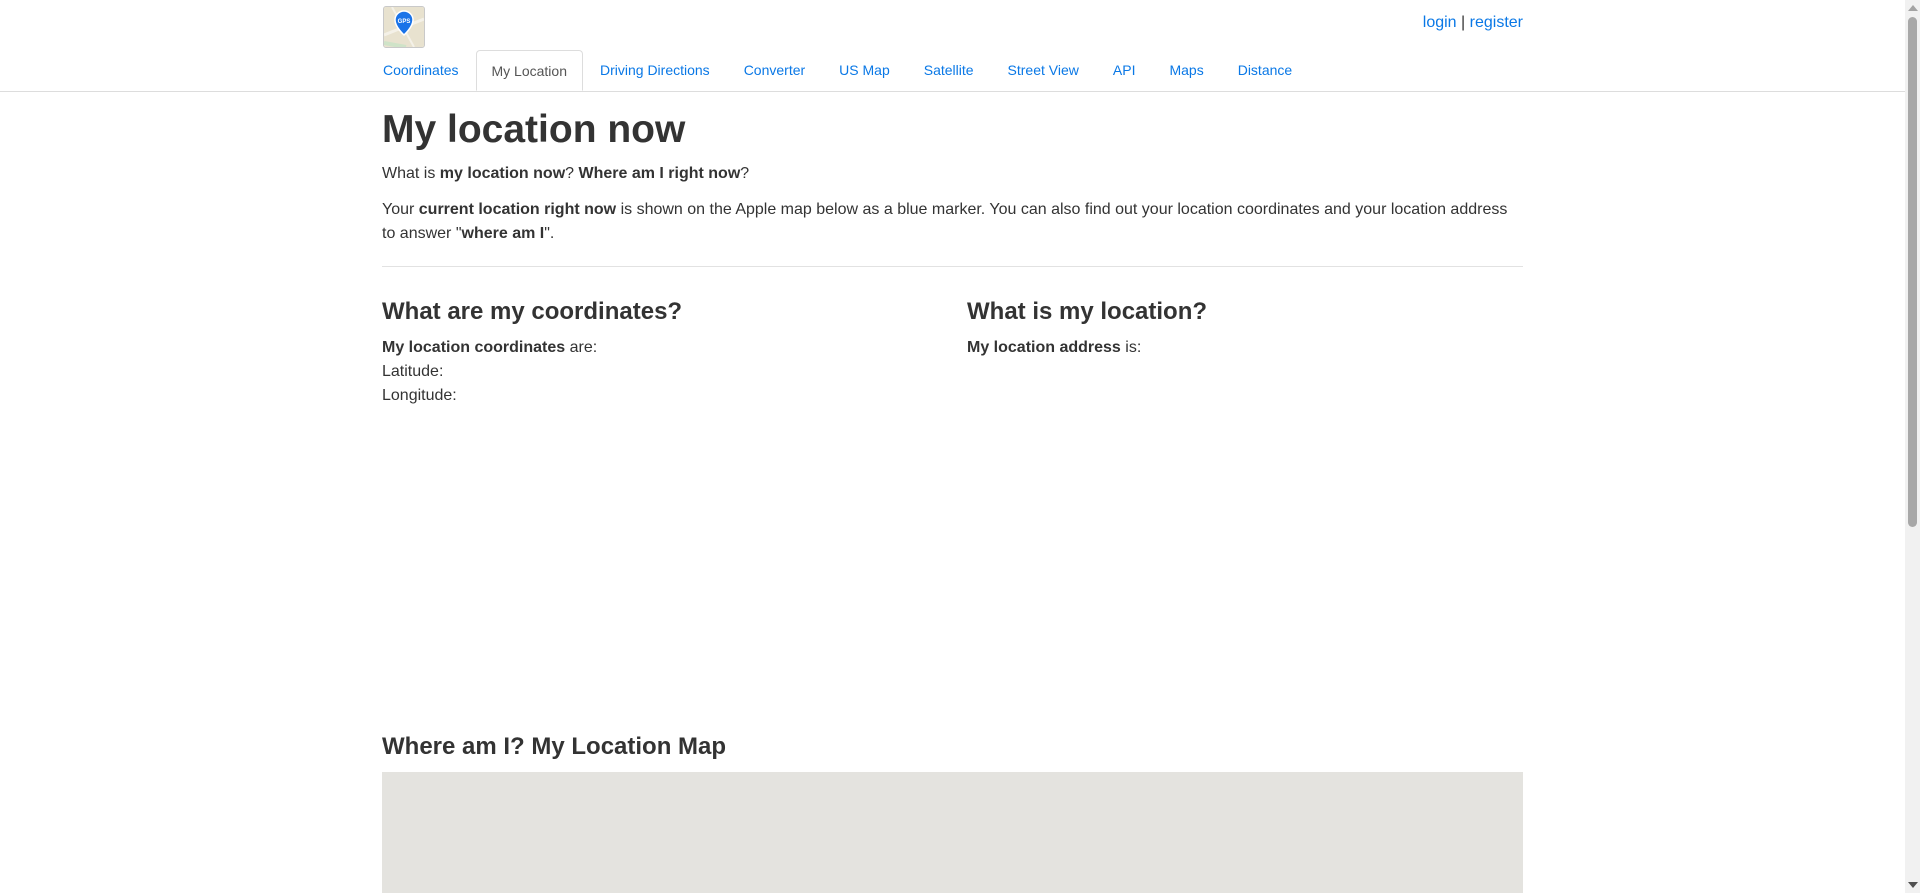 The width and height of the screenshot is (1920, 893). Describe the element at coordinates (534, 129) in the screenshot. I see `page-title: My location now` at that location.